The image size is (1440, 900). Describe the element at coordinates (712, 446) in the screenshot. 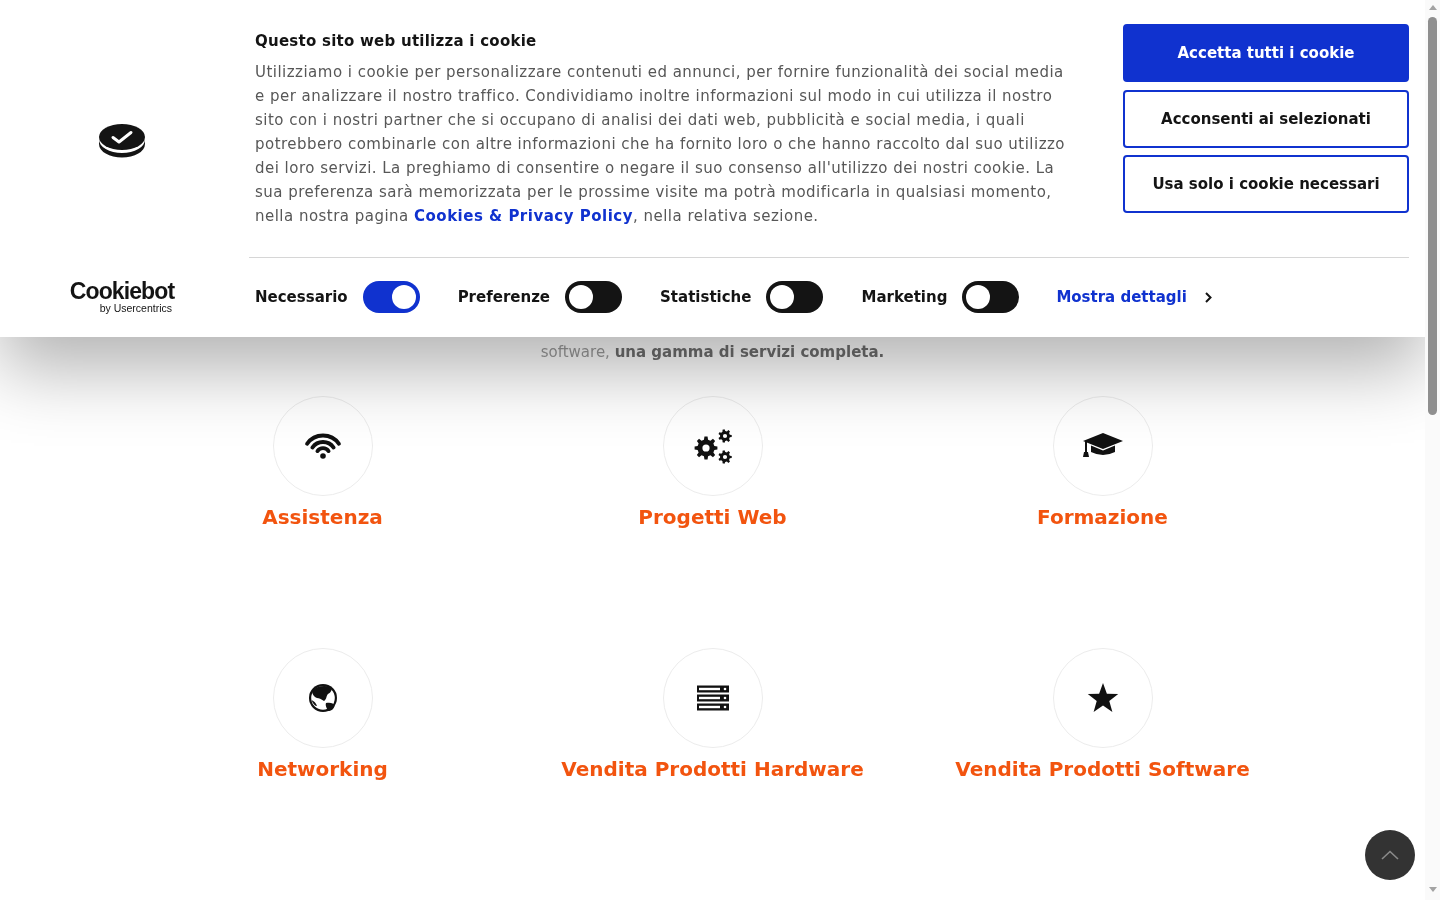

I see `gears-icon` at that location.